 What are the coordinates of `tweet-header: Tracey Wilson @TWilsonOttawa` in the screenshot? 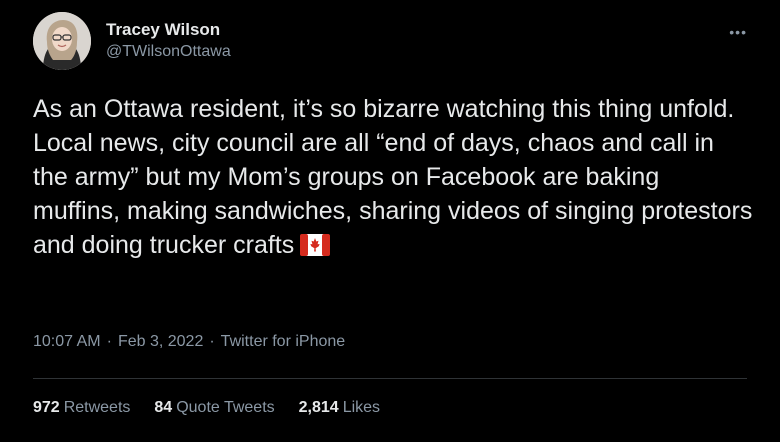 It's located at (132, 41).